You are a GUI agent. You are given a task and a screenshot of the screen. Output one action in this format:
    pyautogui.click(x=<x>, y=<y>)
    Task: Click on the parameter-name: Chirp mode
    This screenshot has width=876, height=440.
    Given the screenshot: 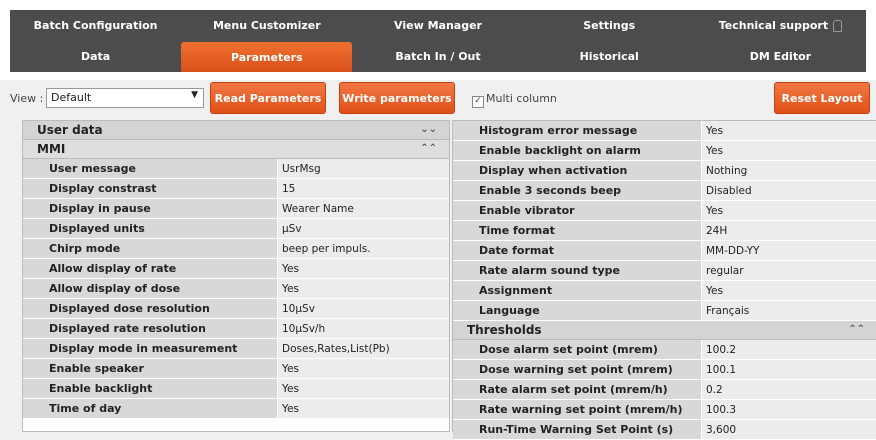 What is the action you would take?
    pyautogui.click(x=150, y=248)
    